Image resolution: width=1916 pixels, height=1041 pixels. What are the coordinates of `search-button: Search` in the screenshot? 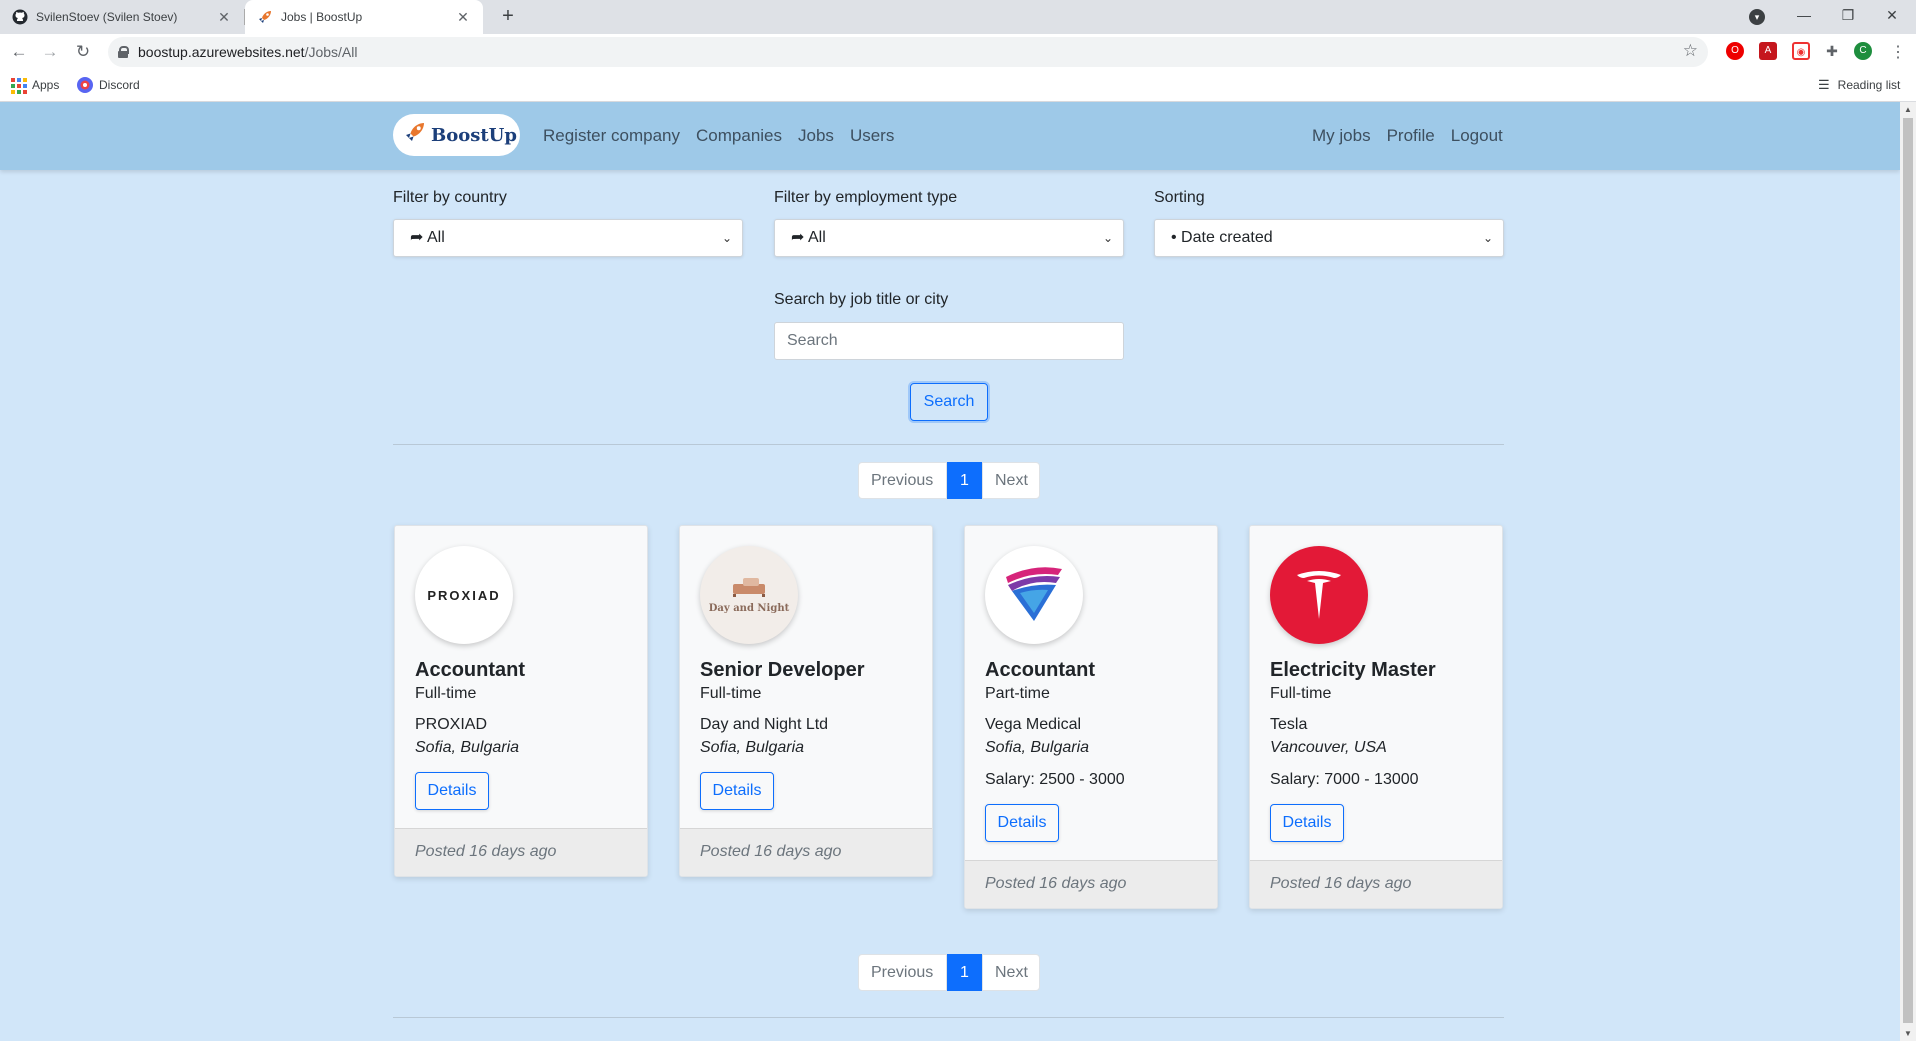 It's located at (949, 402).